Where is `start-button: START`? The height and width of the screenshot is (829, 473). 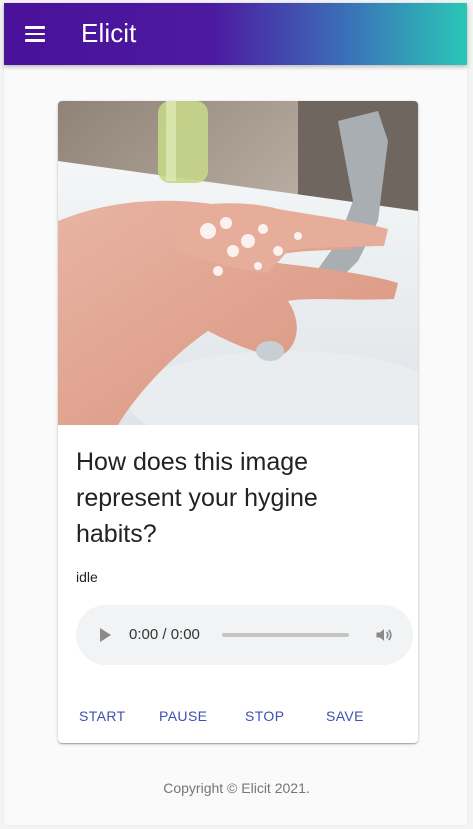
start-button: START is located at coordinates (102, 716).